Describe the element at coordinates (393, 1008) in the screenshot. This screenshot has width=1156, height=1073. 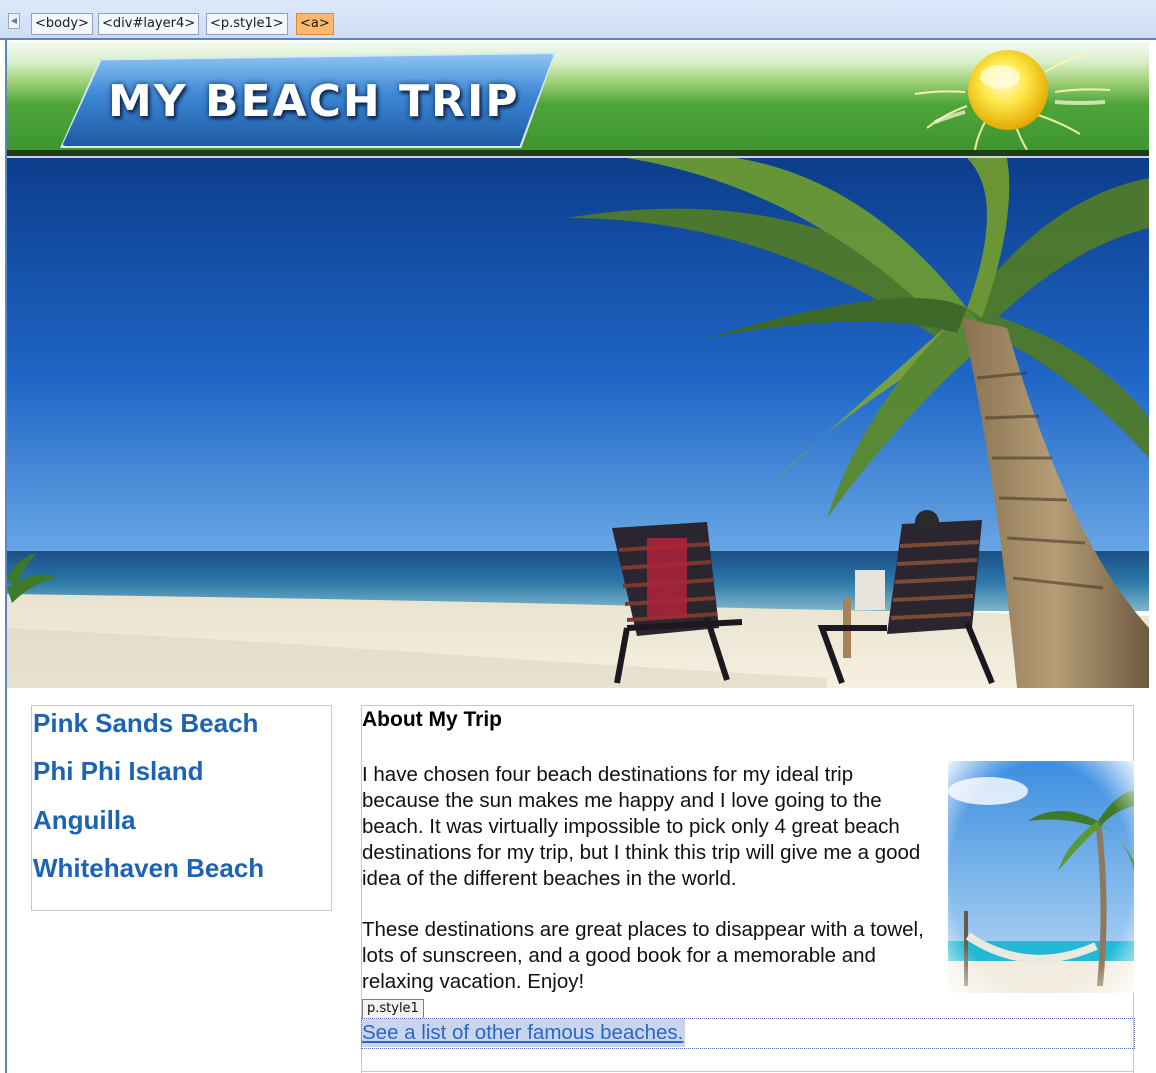
I see `style-class-label: p.style1` at that location.